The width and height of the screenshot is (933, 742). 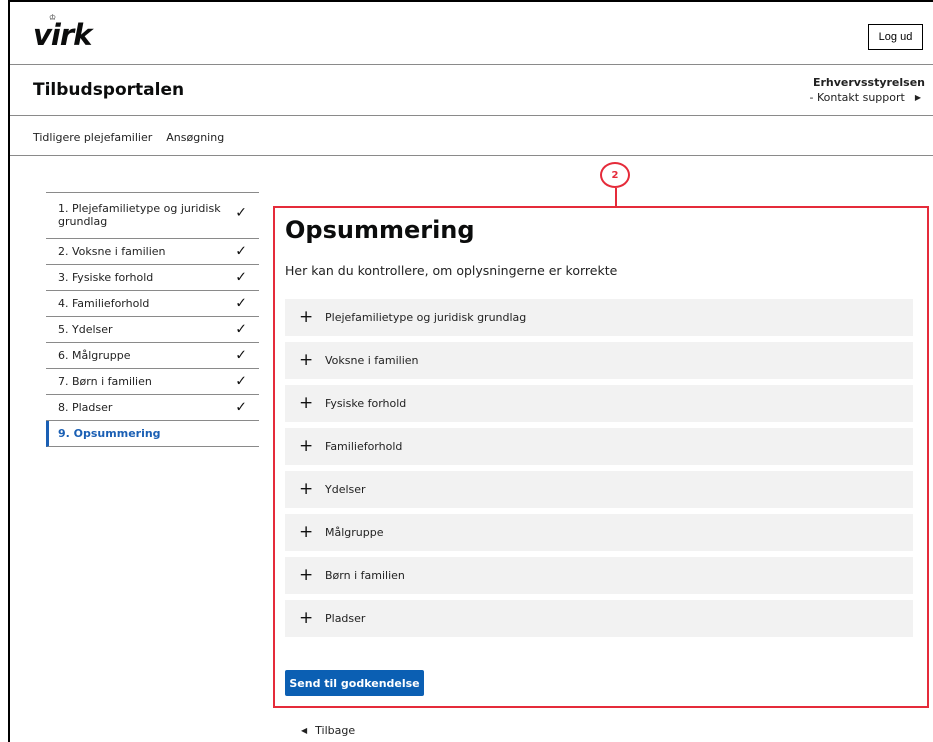 I want to click on step-label: 8. Pladser, so click(x=85, y=407).